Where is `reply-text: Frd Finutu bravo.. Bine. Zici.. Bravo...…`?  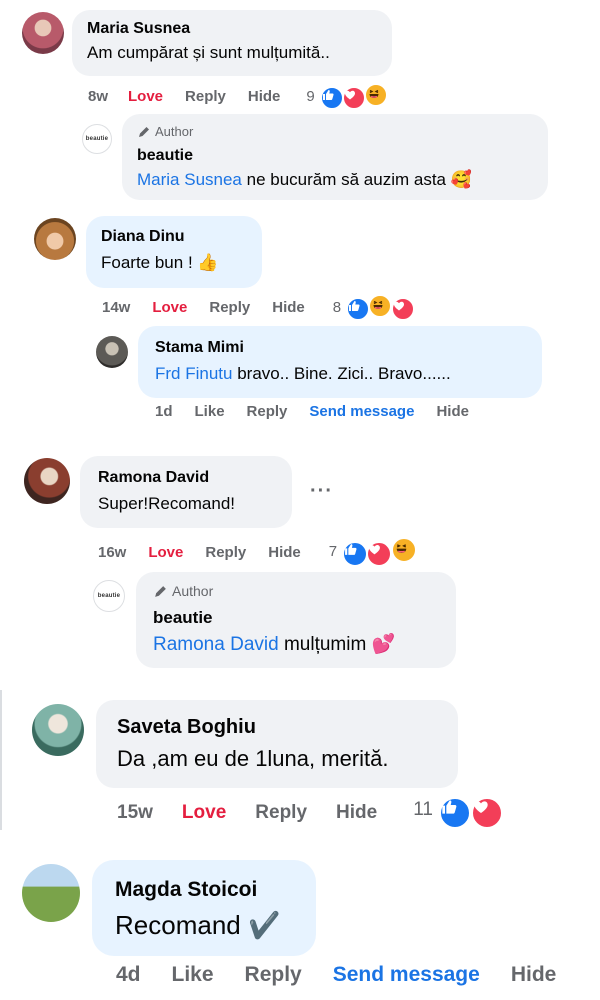 reply-text: Frd Finutu bravo.. Bine. Zici.. Bravo...… is located at coordinates (303, 374).